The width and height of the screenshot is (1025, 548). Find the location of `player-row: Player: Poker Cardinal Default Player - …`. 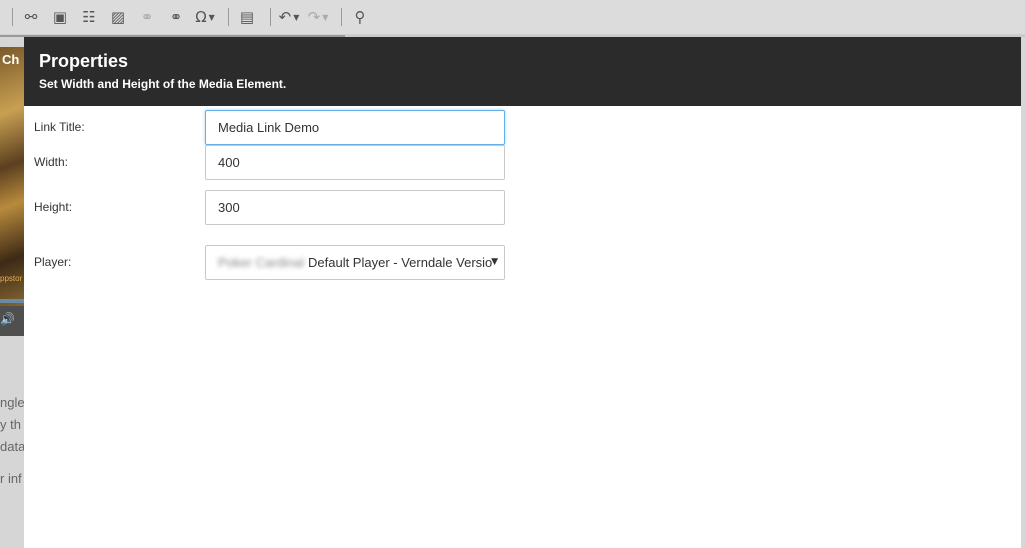

player-row: Player: Poker Cardinal Default Player - … is located at coordinates (274, 262).